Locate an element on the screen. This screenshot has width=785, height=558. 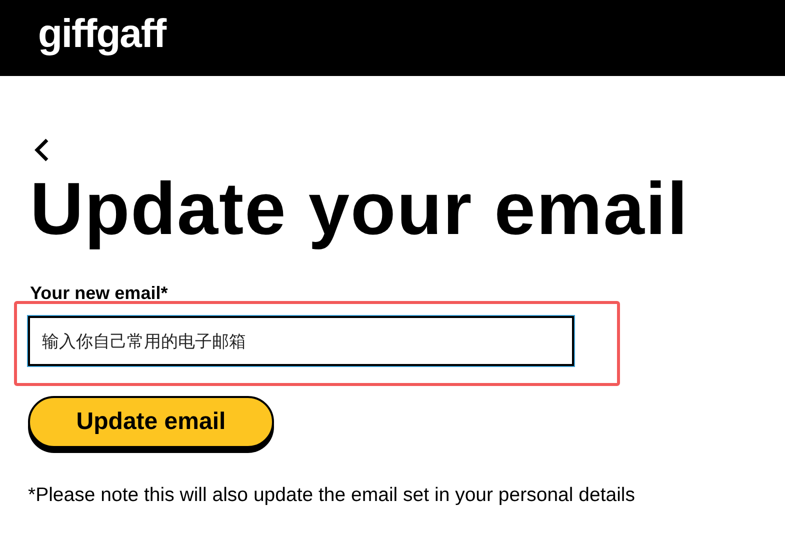
back-icon is located at coordinates (42, 150).